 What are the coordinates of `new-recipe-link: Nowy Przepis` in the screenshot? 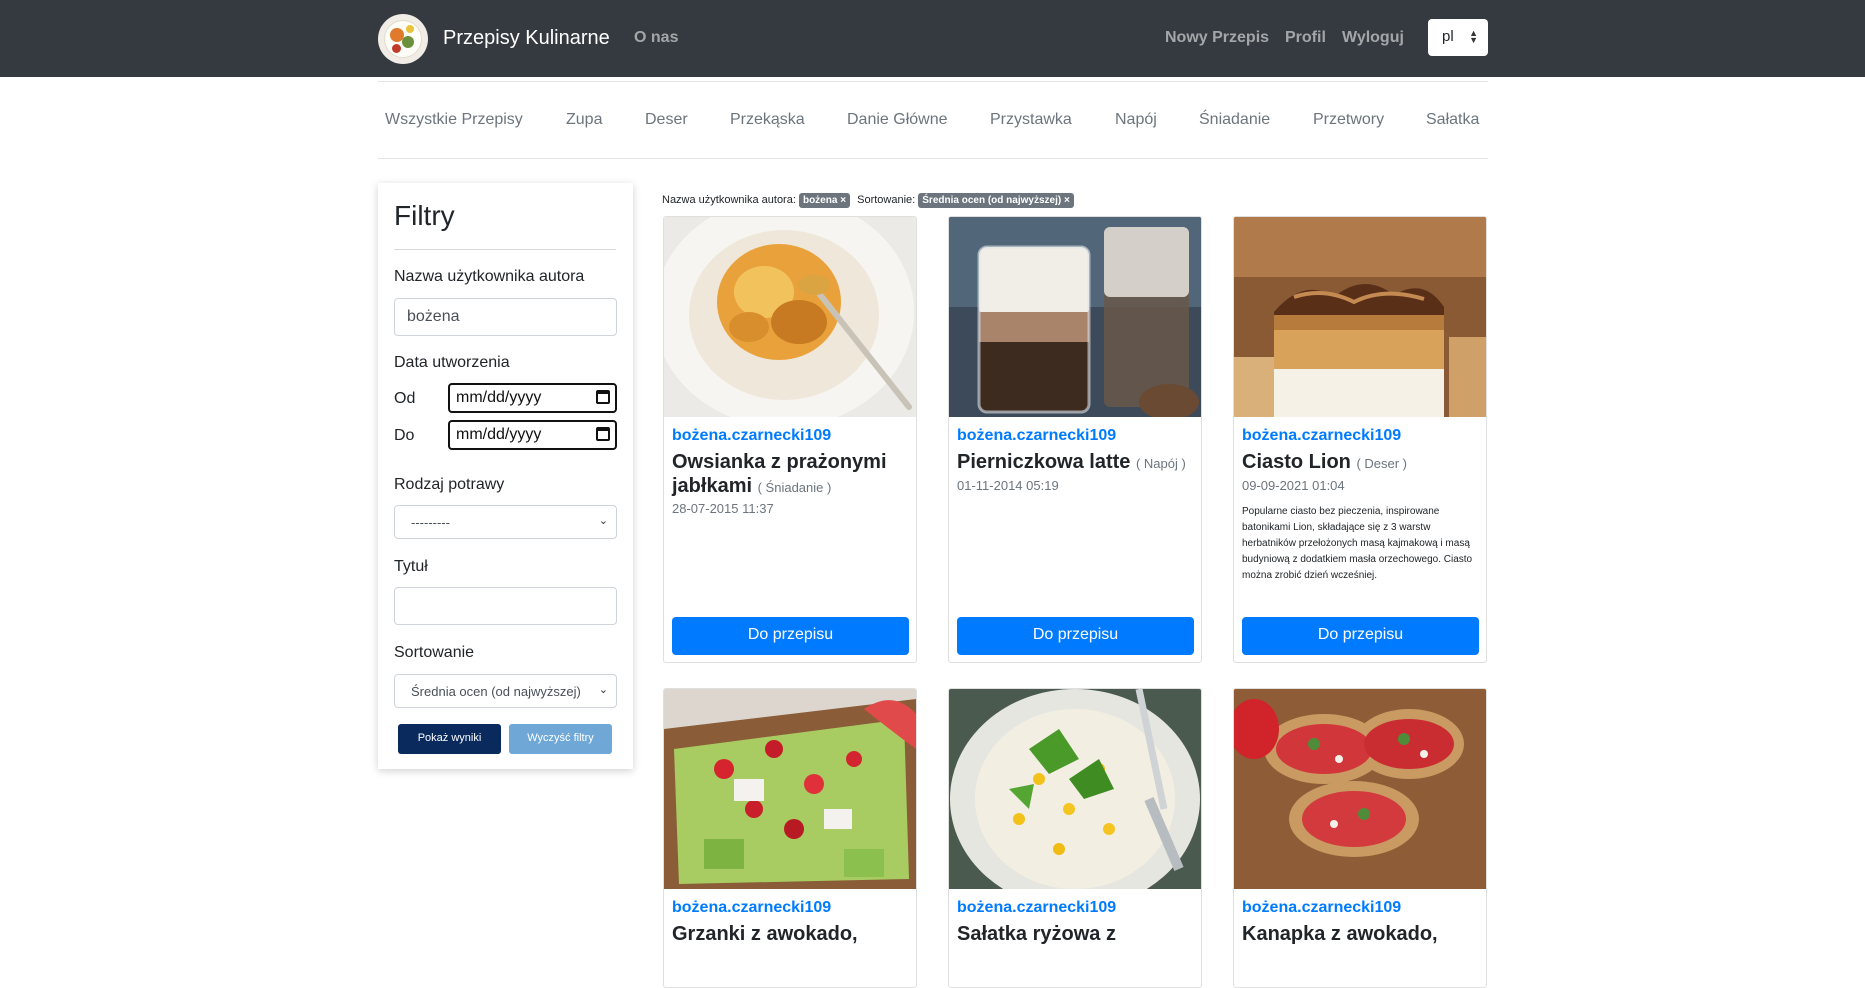 It's located at (1217, 38).